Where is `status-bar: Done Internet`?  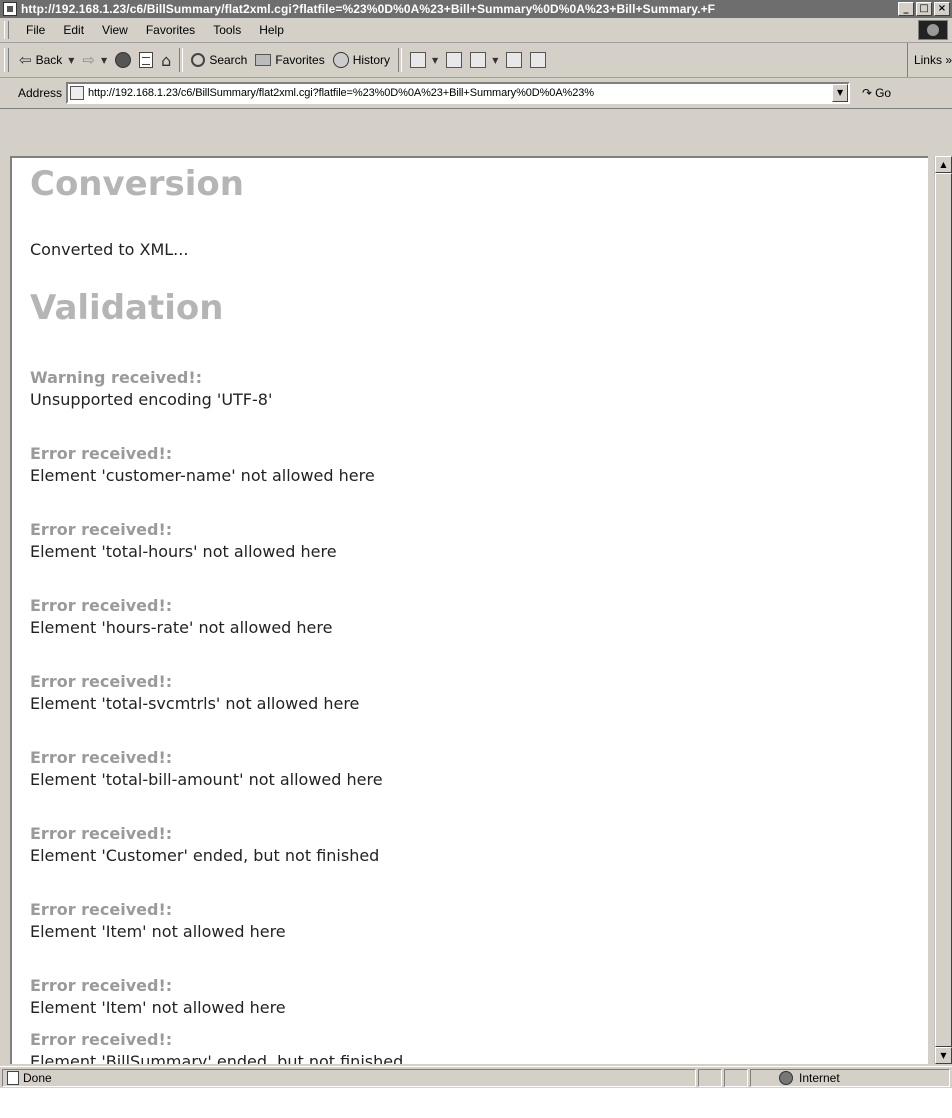
status-bar: Done Internet is located at coordinates (476, 1077).